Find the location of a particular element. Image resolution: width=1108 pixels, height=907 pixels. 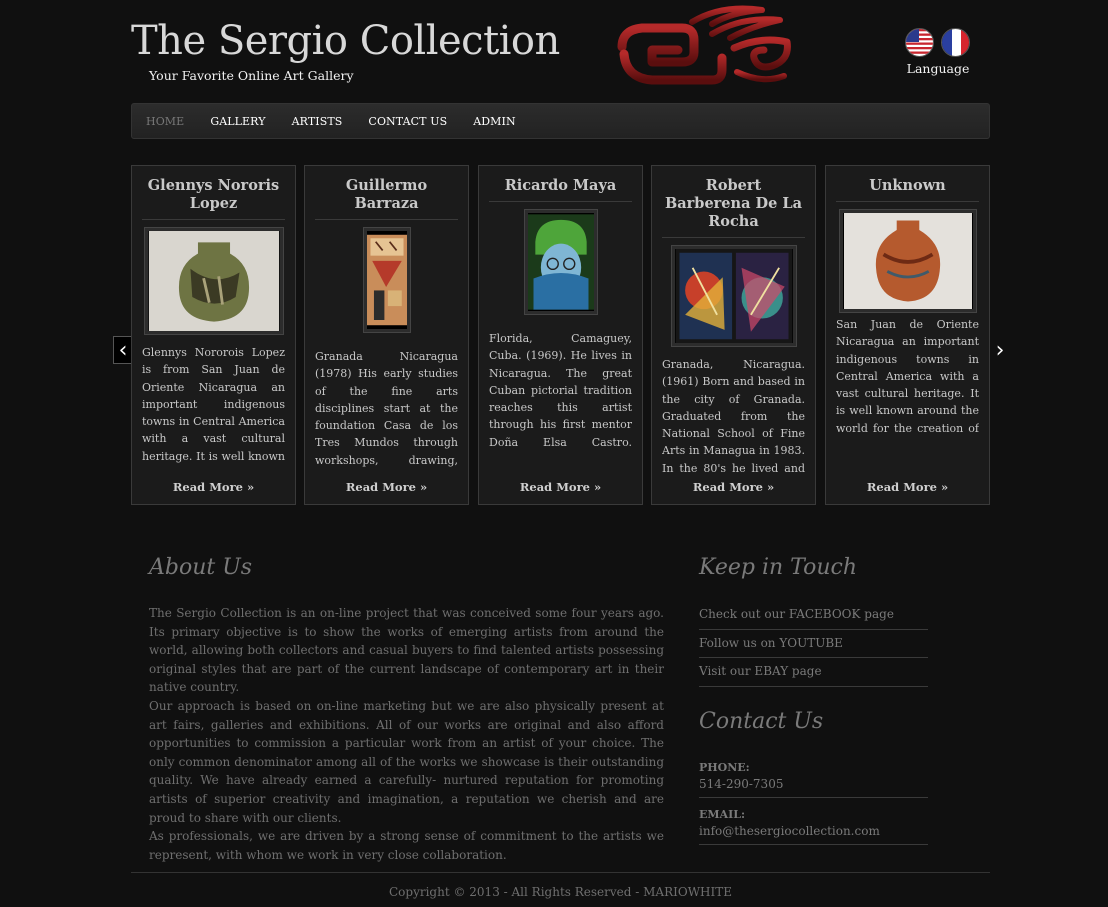

phone-value: 514-290-7305 is located at coordinates (813, 787).